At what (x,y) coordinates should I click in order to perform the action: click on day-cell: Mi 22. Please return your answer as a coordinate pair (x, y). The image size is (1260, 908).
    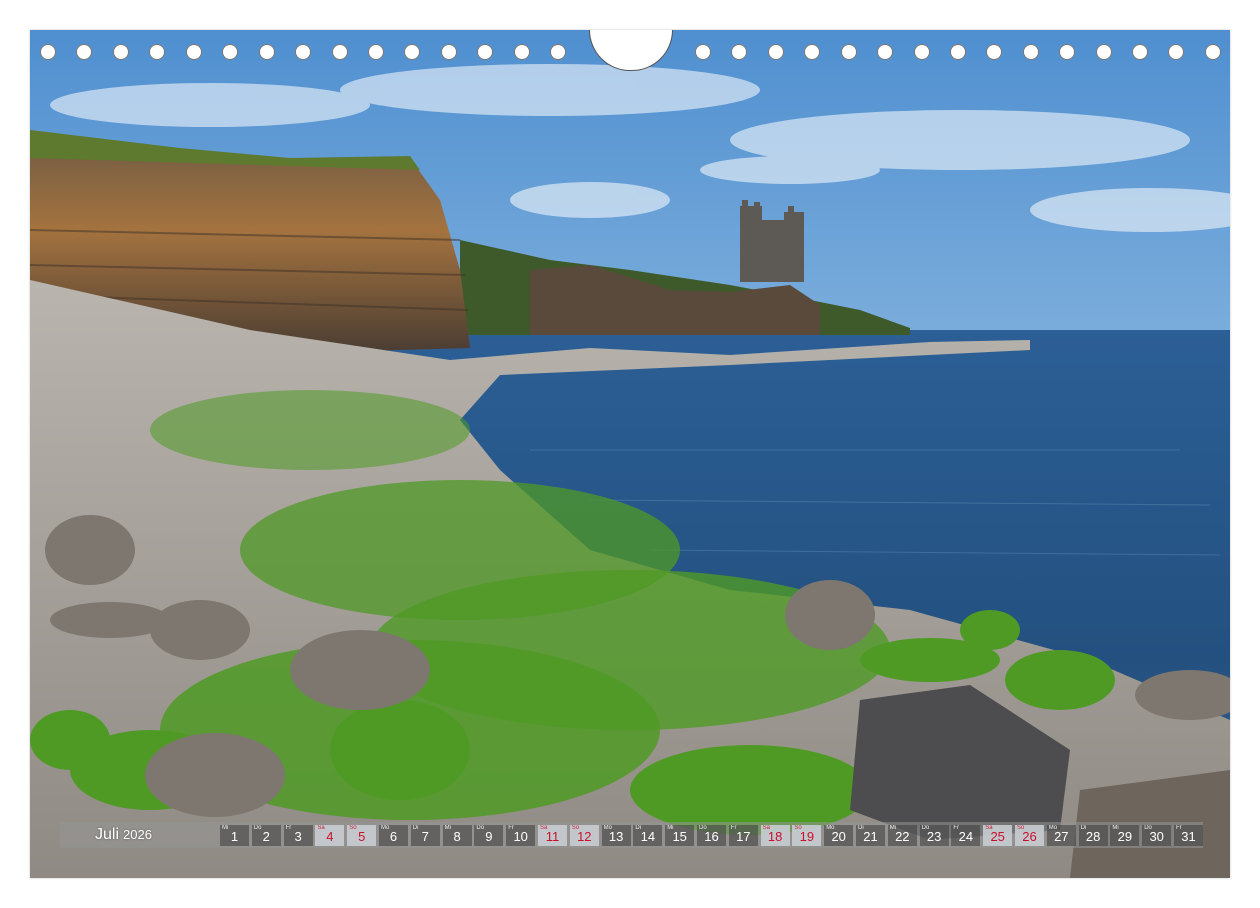
    Looking at the image, I should click on (902, 835).